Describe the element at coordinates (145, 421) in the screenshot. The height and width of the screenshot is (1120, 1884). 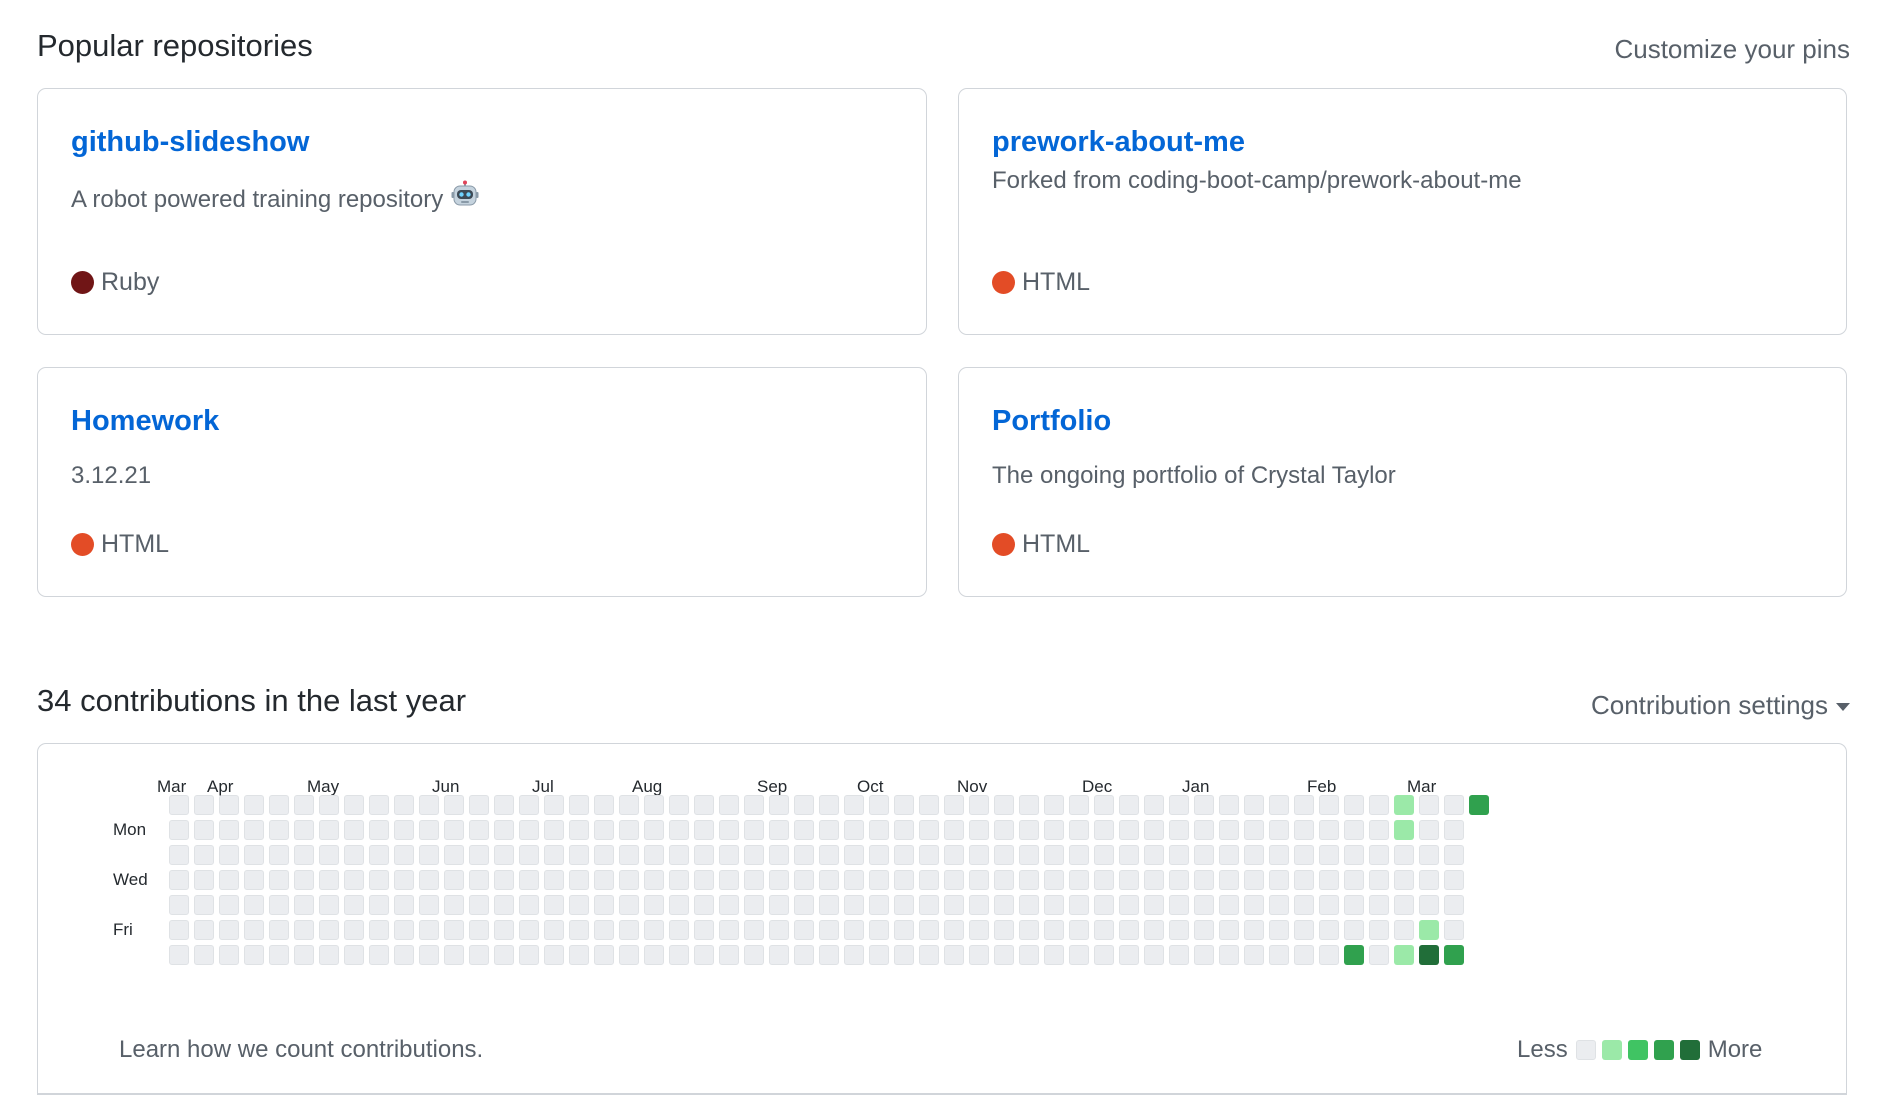
I see `repo-name-link: Homework` at that location.